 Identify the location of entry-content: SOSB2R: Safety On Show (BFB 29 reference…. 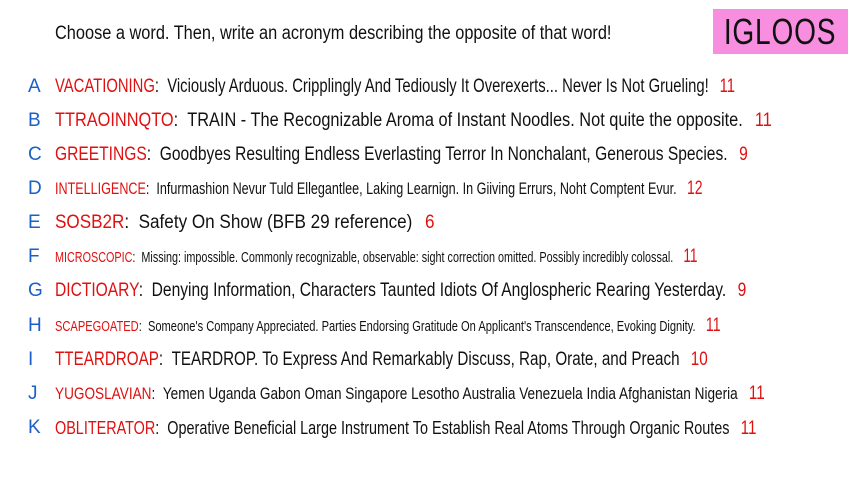
(244, 223).